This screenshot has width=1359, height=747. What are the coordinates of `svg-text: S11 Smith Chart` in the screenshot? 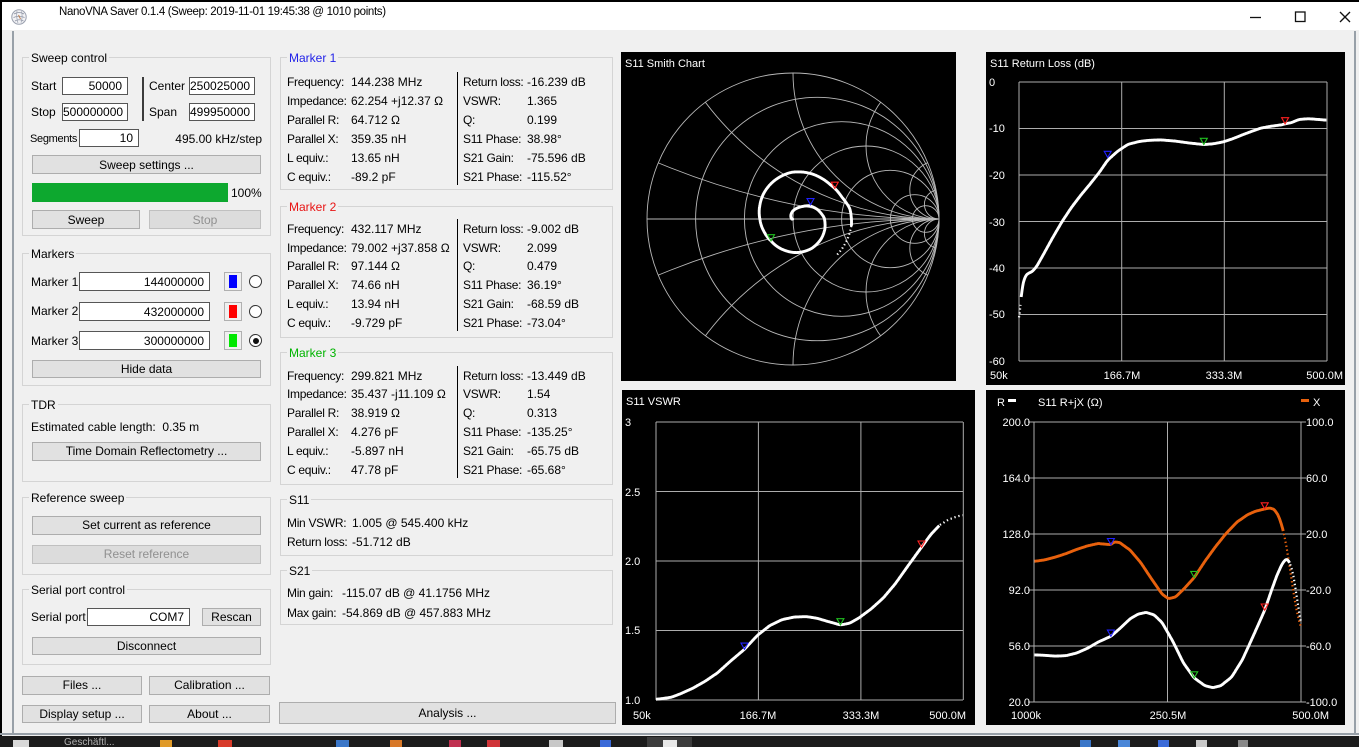 It's located at (665, 64).